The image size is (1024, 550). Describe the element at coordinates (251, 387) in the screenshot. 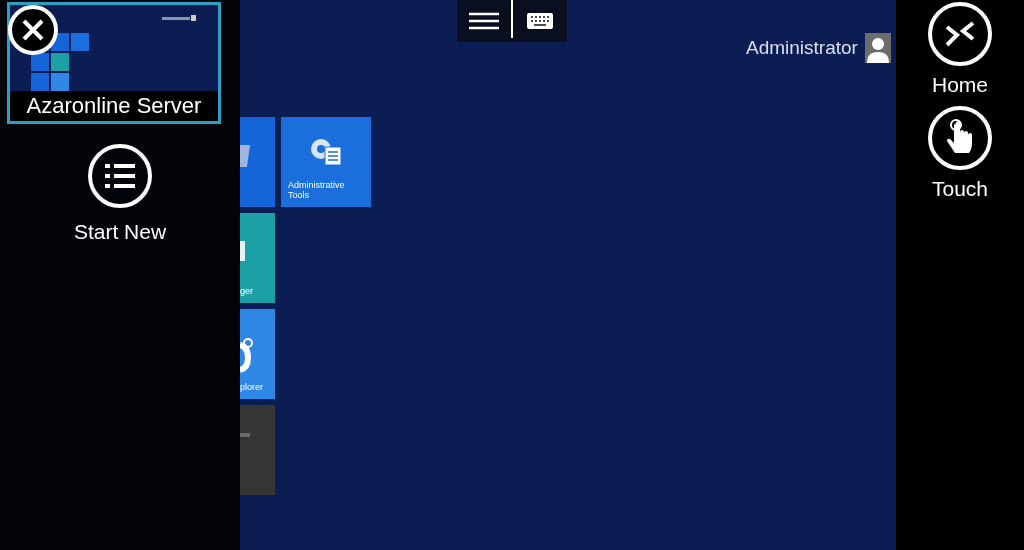

I see `tile-label: plorer` at that location.